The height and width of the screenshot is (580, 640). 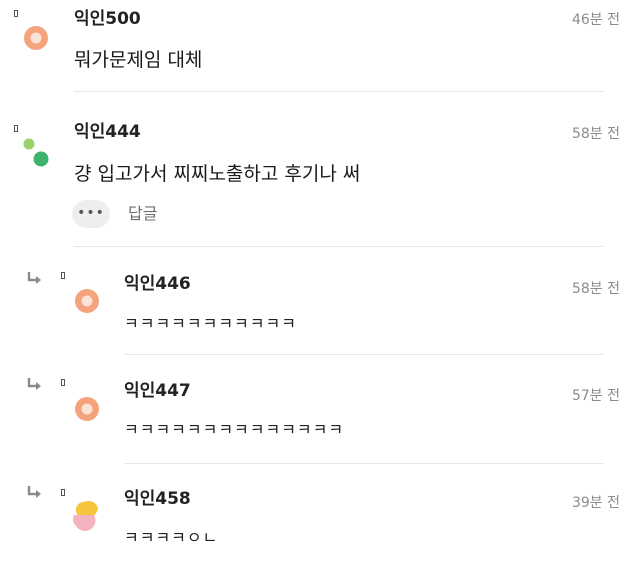 What do you see at coordinates (85, 516) in the screenshot?
I see `yellow-pink-avatar-icon` at bounding box center [85, 516].